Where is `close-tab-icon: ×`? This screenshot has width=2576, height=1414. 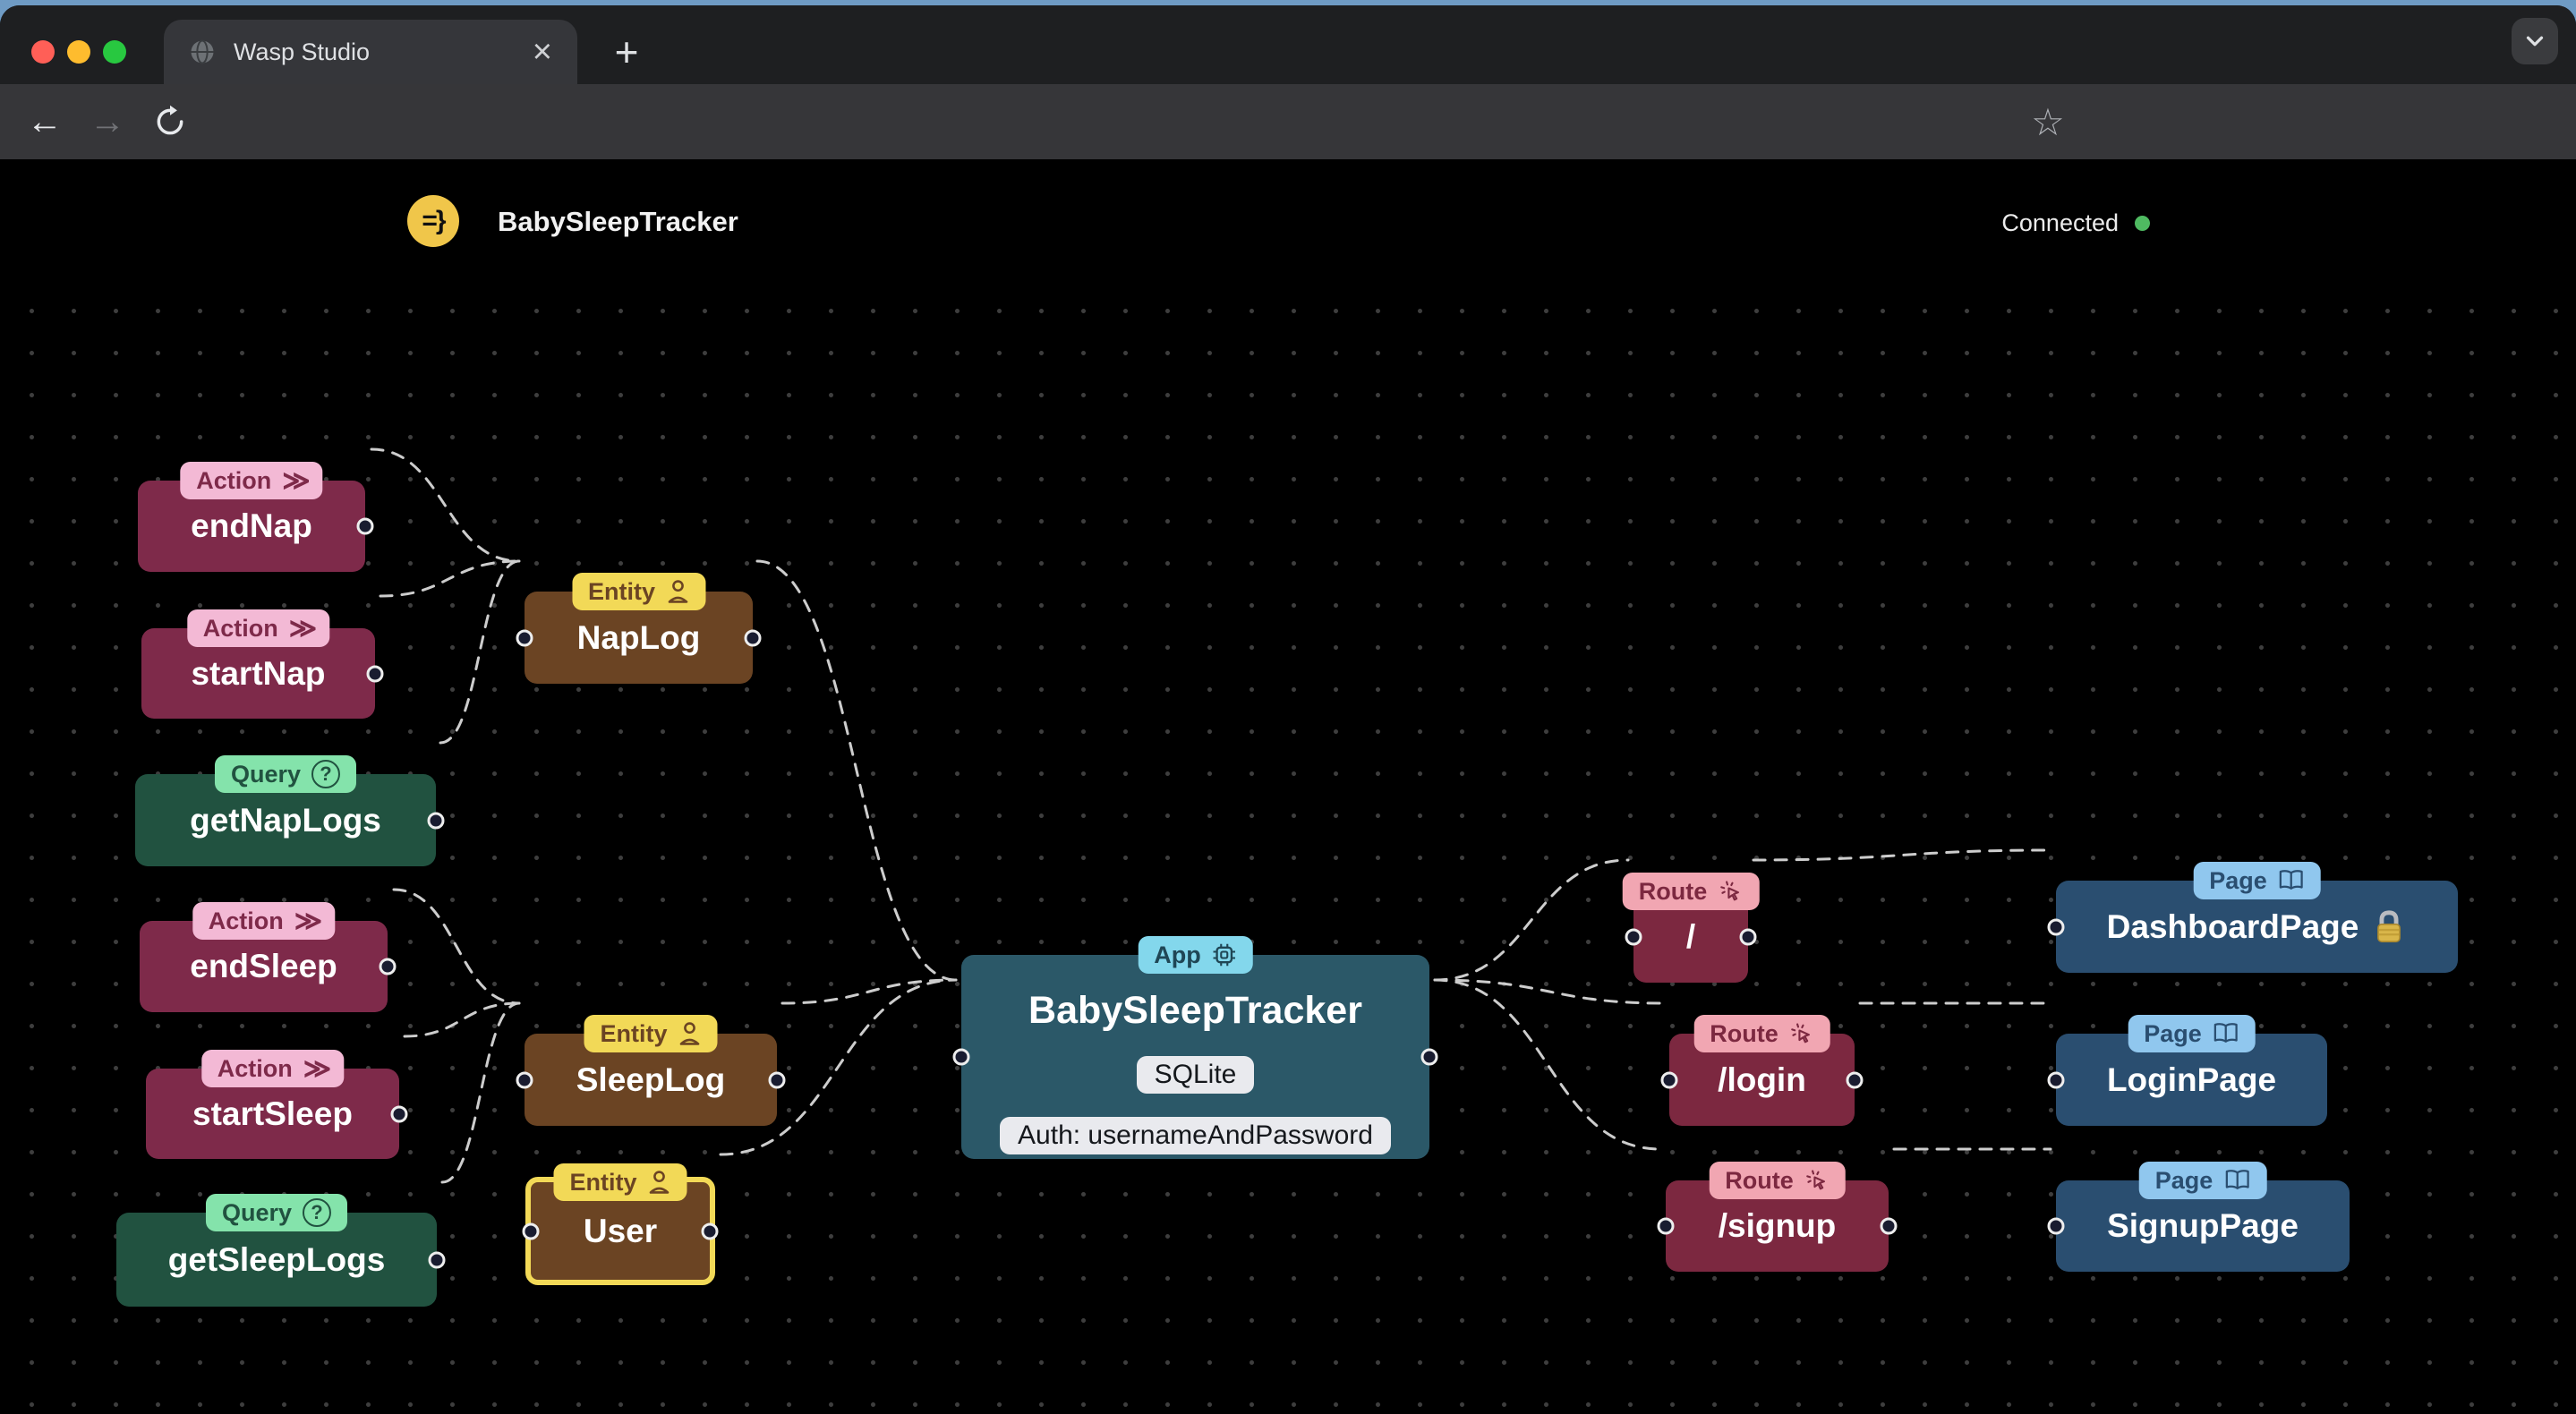 close-tab-icon: × is located at coordinates (542, 52).